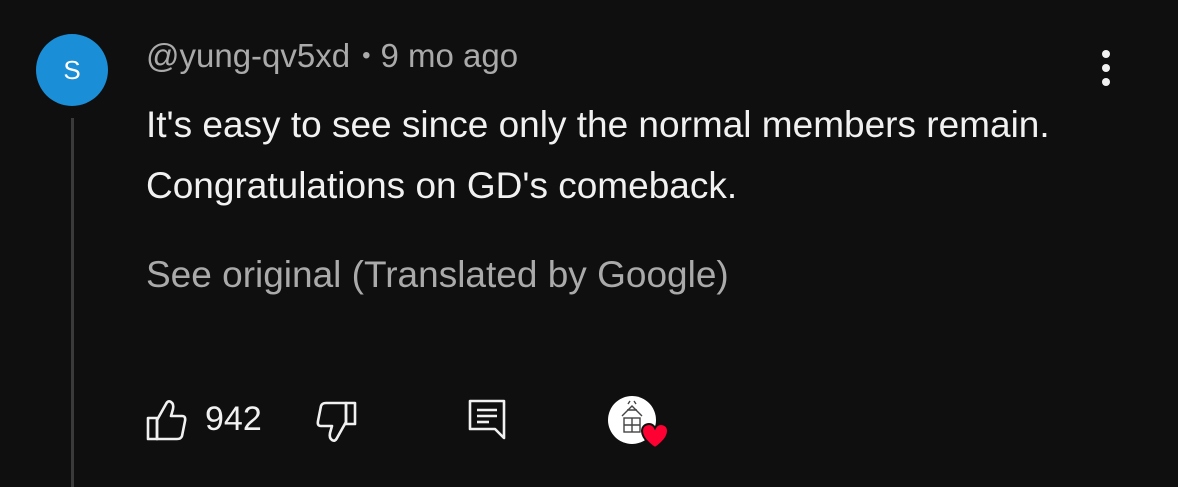 This screenshot has width=1178, height=487. I want to click on creator-heart-badge, so click(639, 424).